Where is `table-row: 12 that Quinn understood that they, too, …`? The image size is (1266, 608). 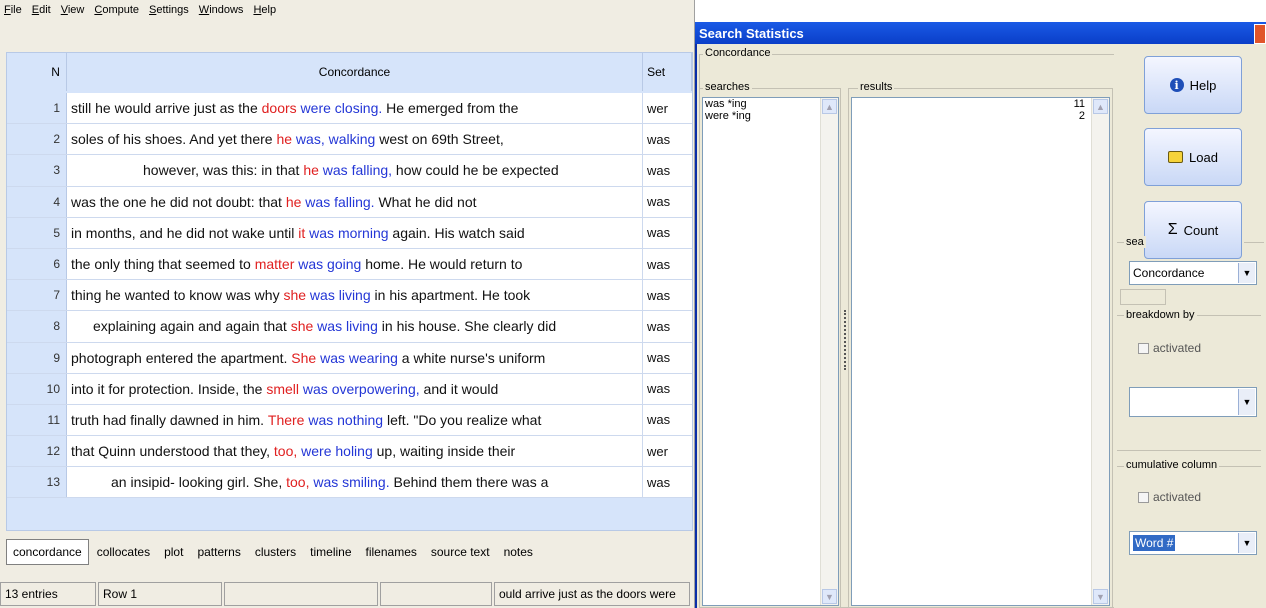 table-row: 12 that Quinn understood that they, too, … is located at coordinates (349, 452).